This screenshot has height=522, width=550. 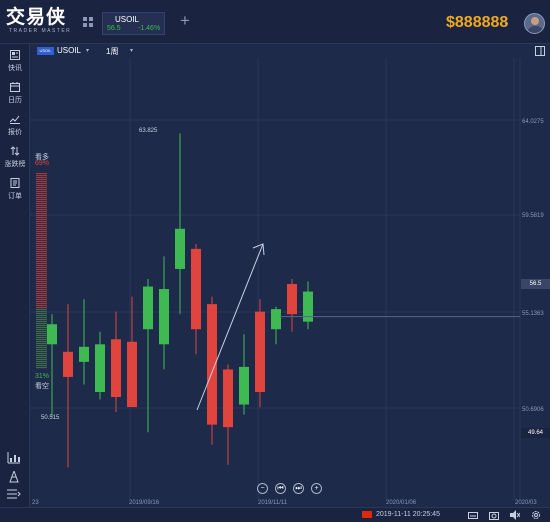 What do you see at coordinates (185, 21) in the screenshot?
I see `add-tab-button: +` at bounding box center [185, 21].